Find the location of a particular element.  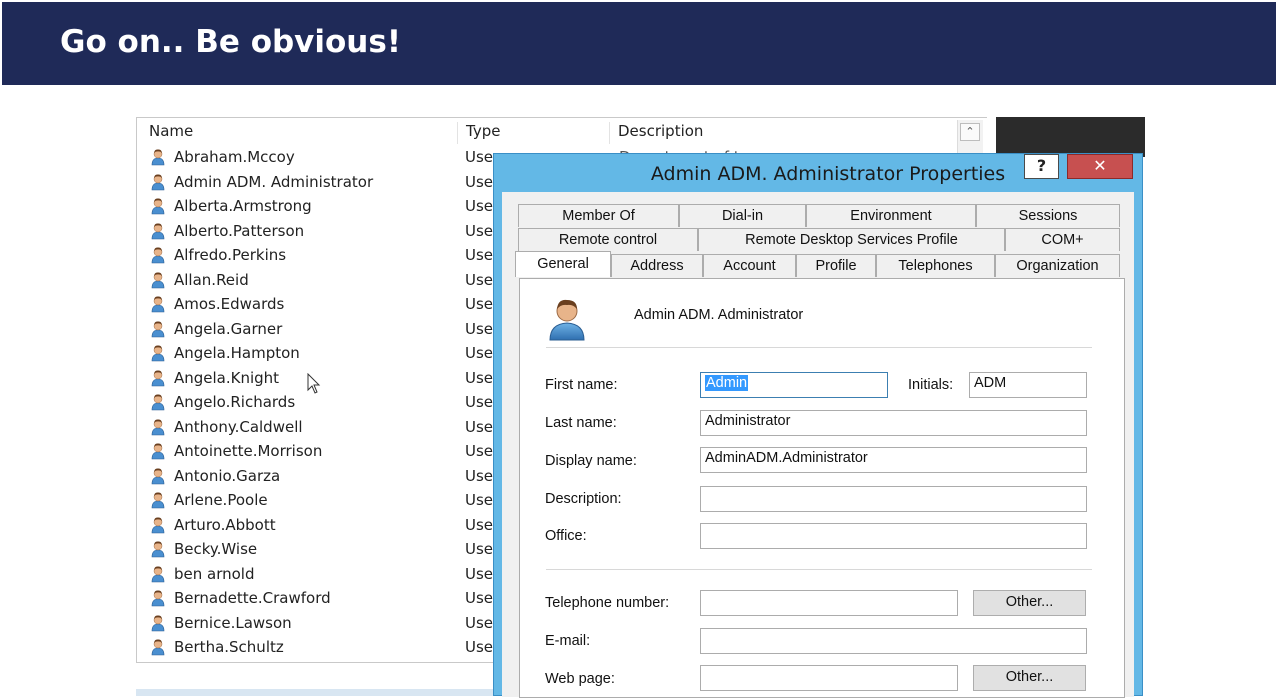

last-name-label: Last name: is located at coordinates (581, 423).